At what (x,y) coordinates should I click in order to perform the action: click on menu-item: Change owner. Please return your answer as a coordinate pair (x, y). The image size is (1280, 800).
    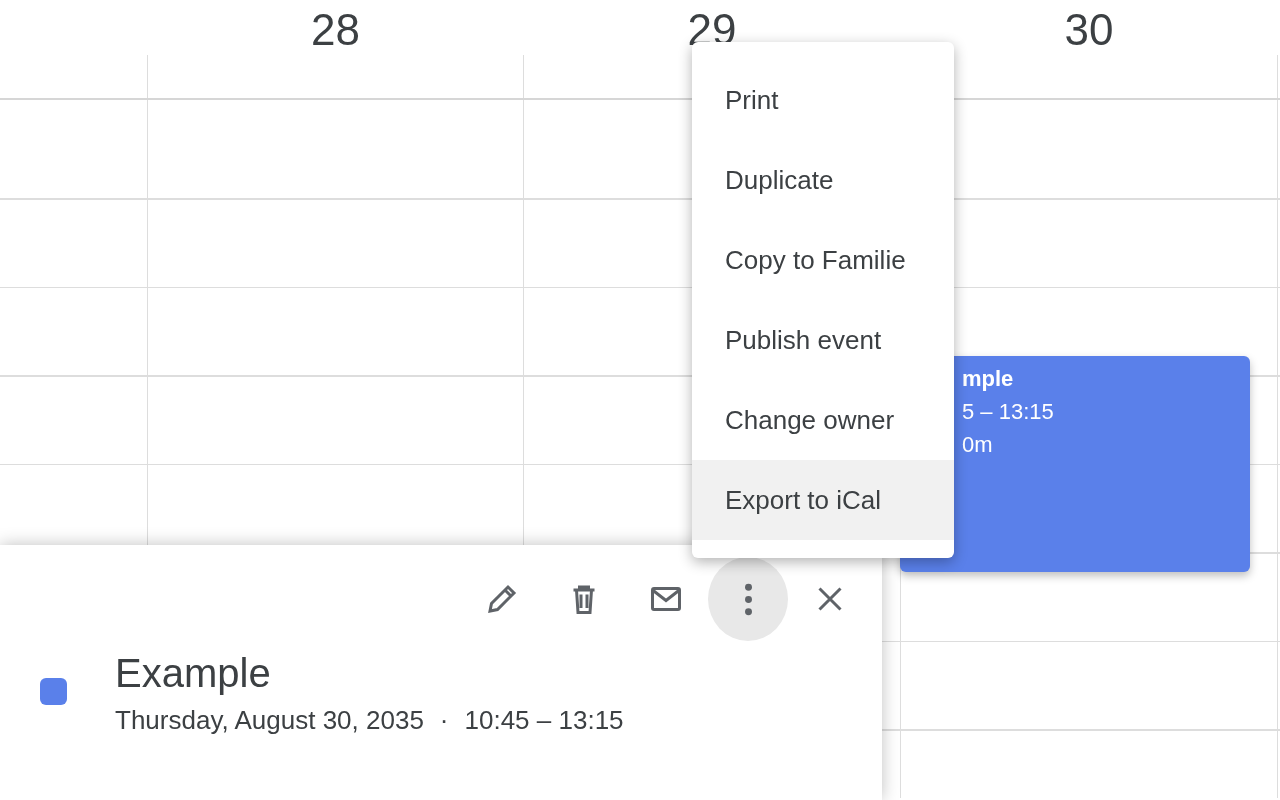
    Looking at the image, I should click on (823, 420).